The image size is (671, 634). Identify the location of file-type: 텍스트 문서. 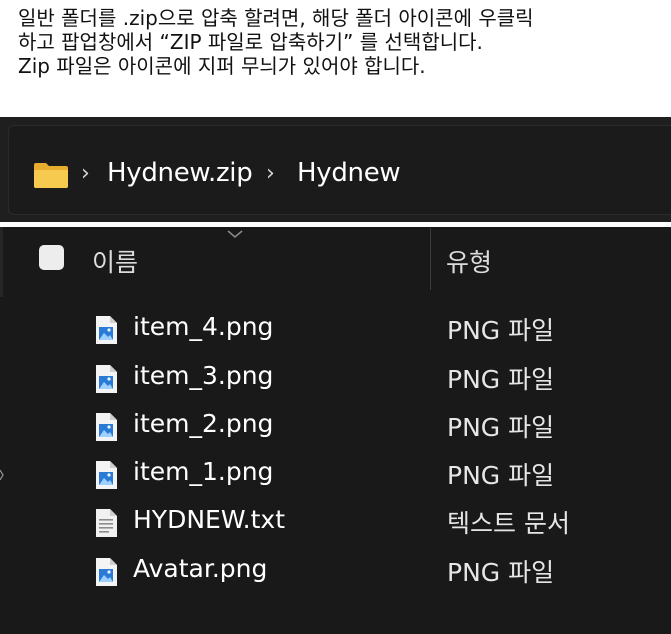
(508, 523).